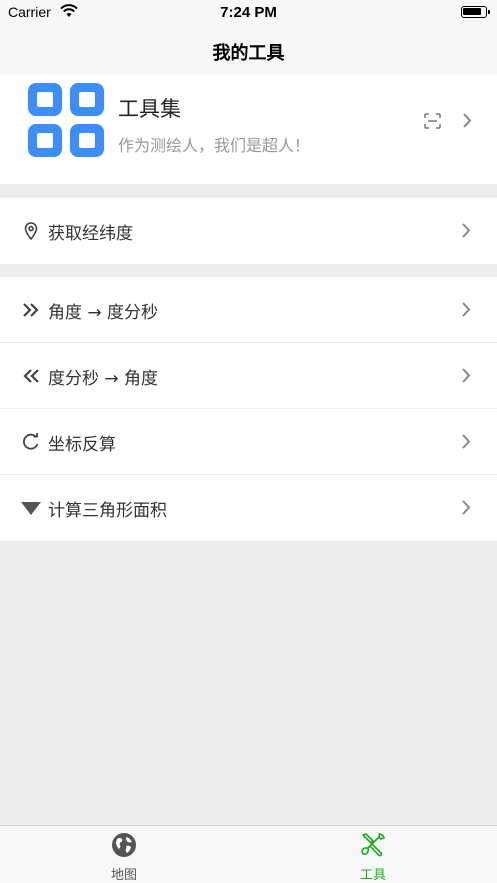 This screenshot has height=883, width=497. Describe the element at coordinates (123, 875) in the screenshot. I see `tab-label: 地图` at that location.